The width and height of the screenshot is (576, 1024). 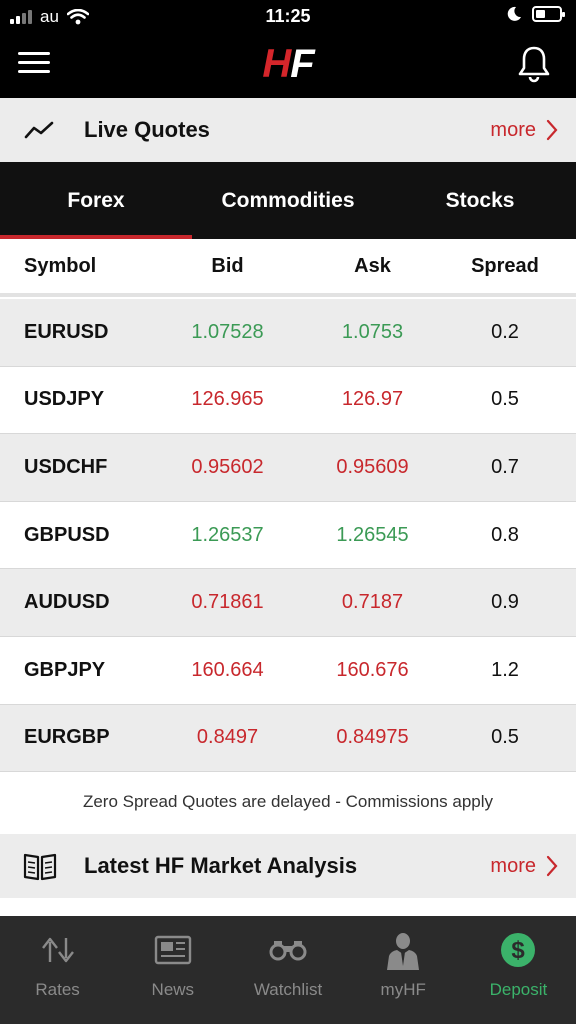 I want to click on table-row: GBPUSD 1.26537 1.26545 0.8, so click(x=288, y=536).